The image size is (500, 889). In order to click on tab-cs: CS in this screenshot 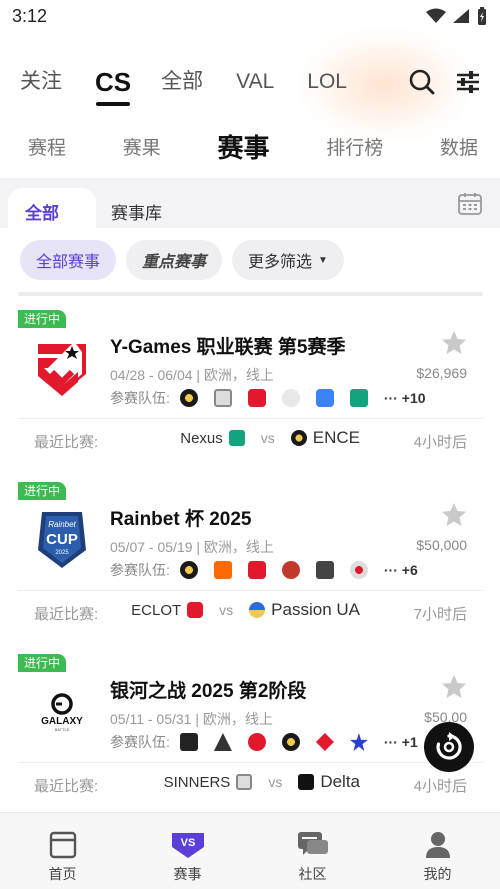, I will do `click(113, 84)`.